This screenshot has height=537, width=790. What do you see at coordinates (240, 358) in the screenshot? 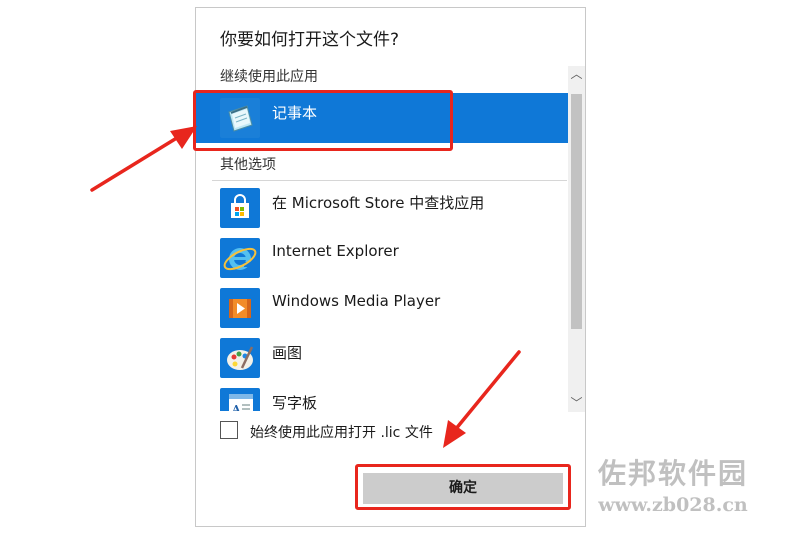
I see `paint-icon` at bounding box center [240, 358].